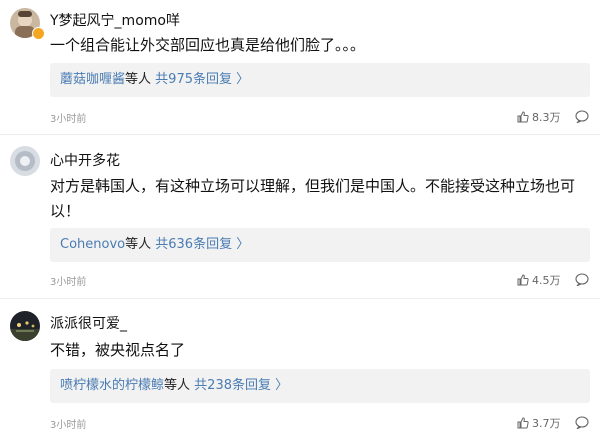 The width and height of the screenshot is (600, 437). Describe the element at coordinates (546, 280) in the screenshot. I see `like-count: 4.5万` at that location.